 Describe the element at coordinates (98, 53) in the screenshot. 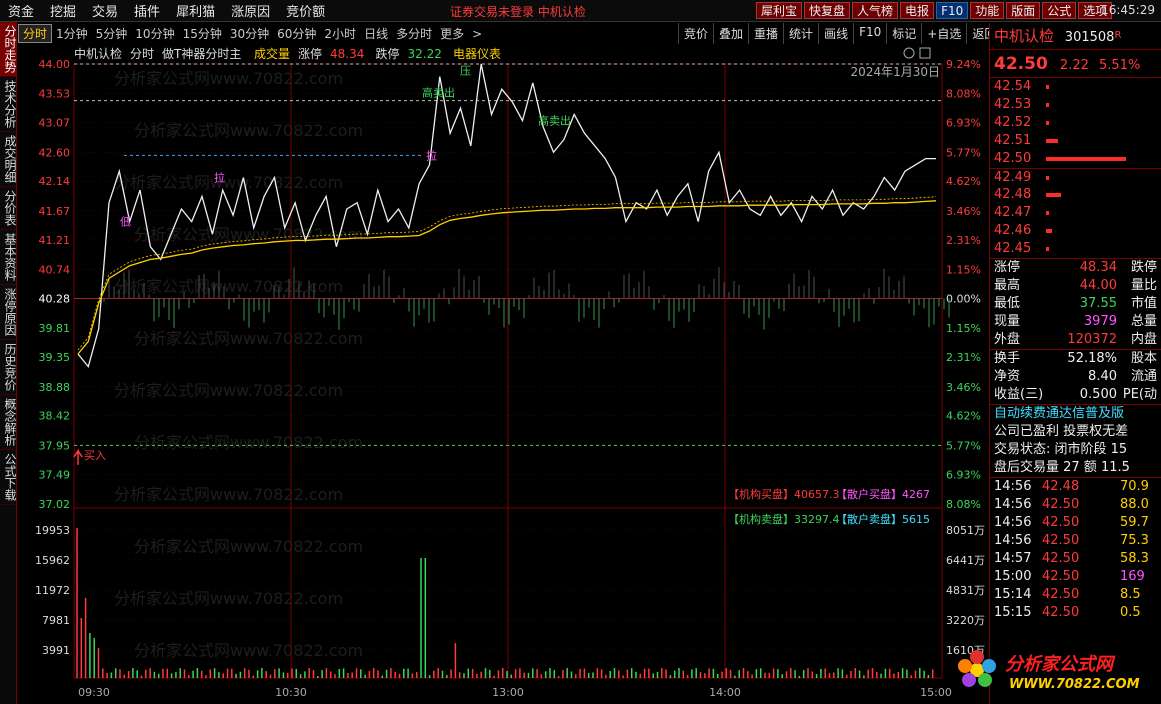

I see `chart-header-name: 中机认检` at that location.